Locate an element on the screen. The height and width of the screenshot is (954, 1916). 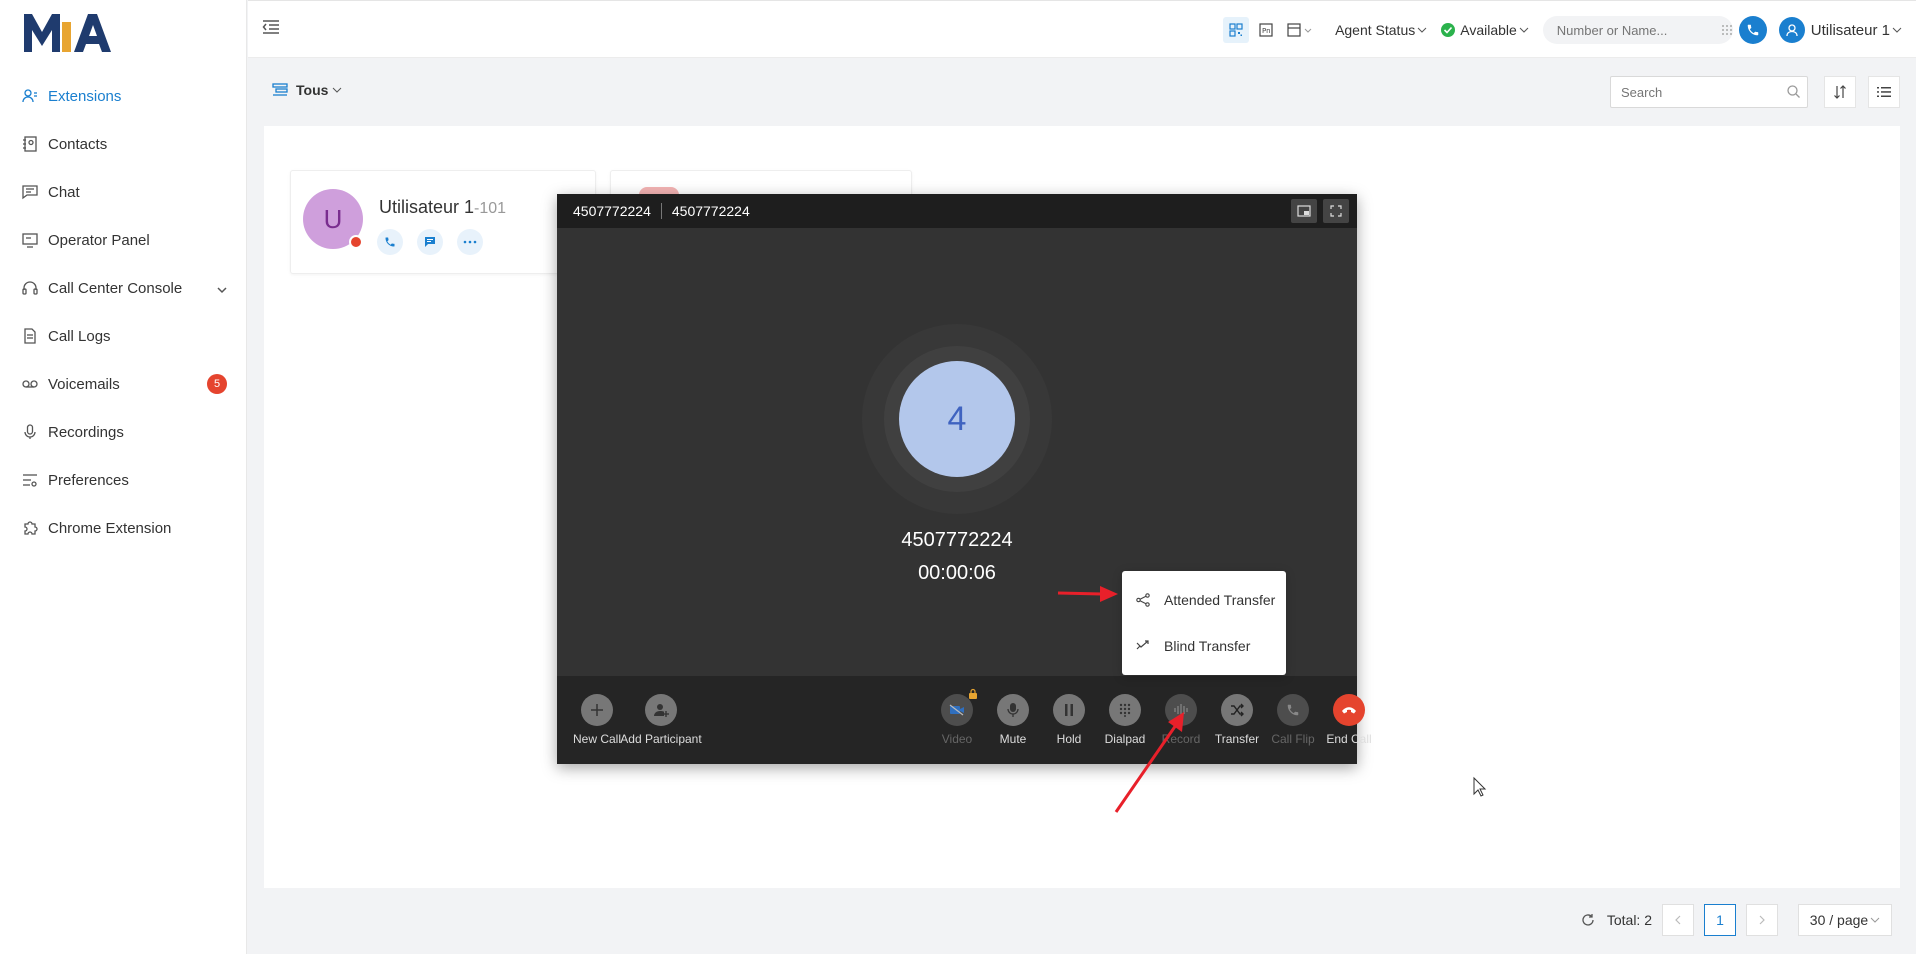
agent-status-dropdown: Agent Status is located at coordinates (1381, 30).